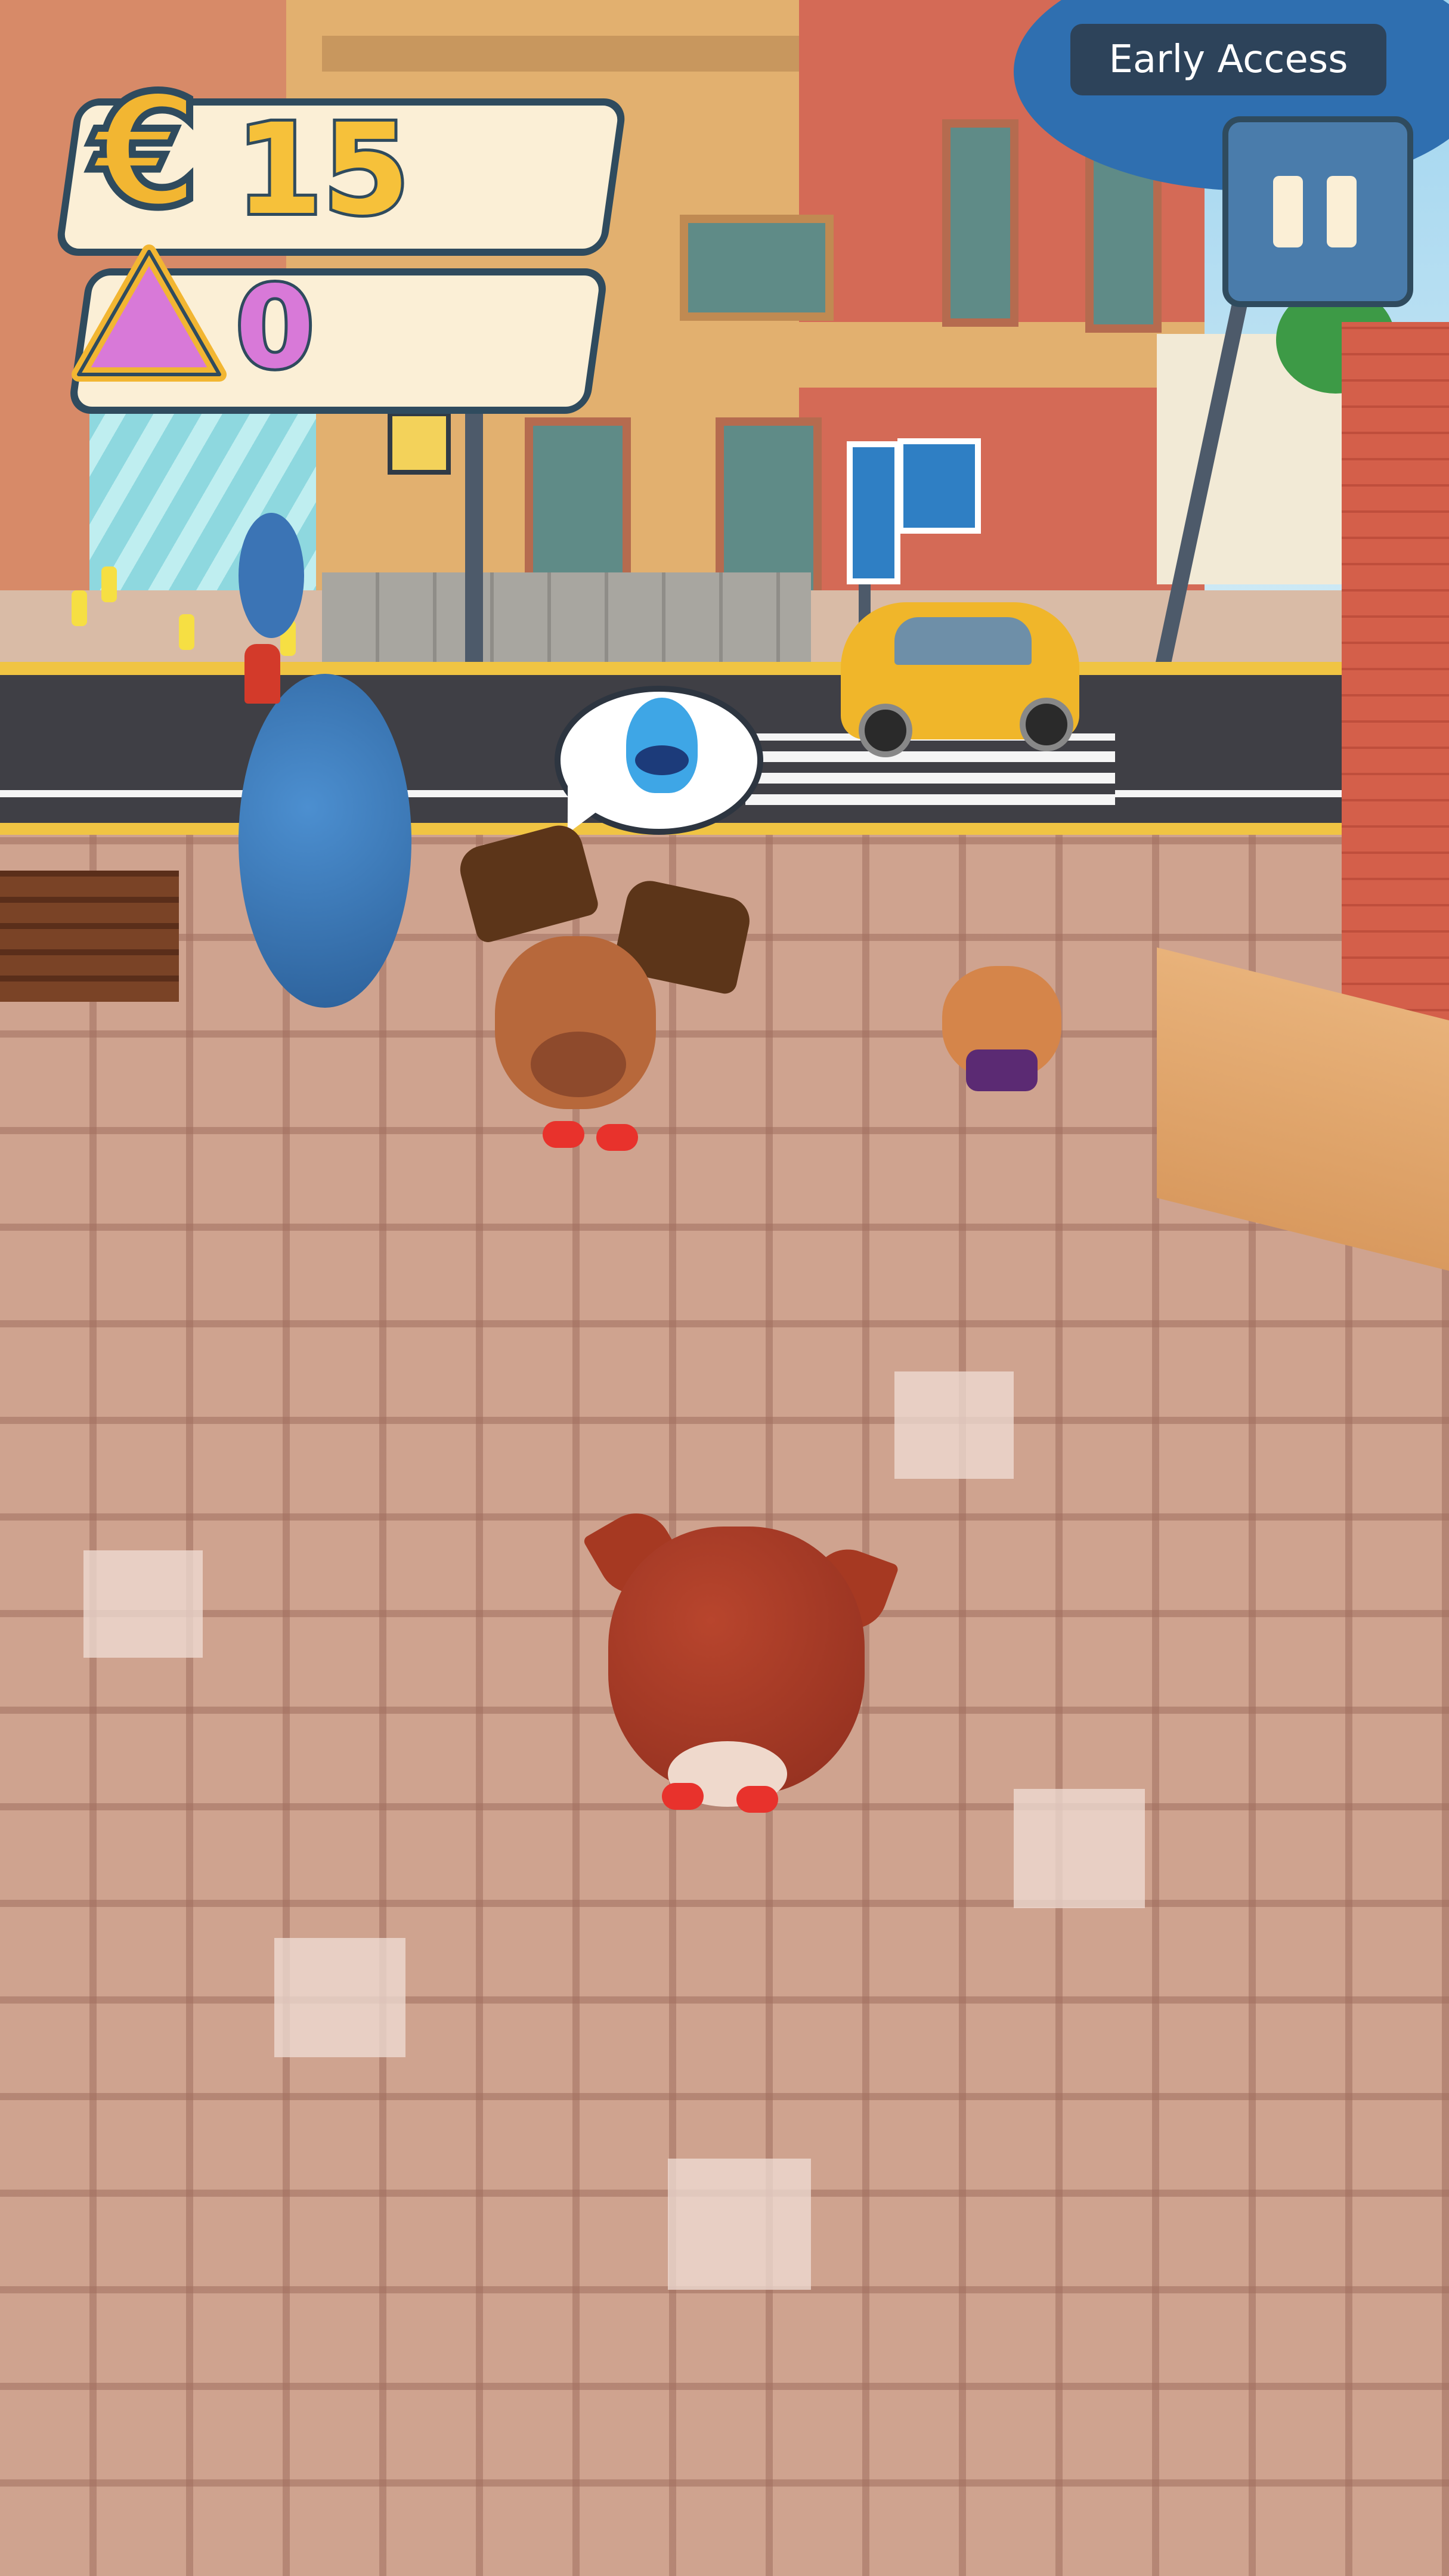 This screenshot has width=1449, height=2576. What do you see at coordinates (149, 313) in the screenshot?
I see `triangle-icon` at bounding box center [149, 313].